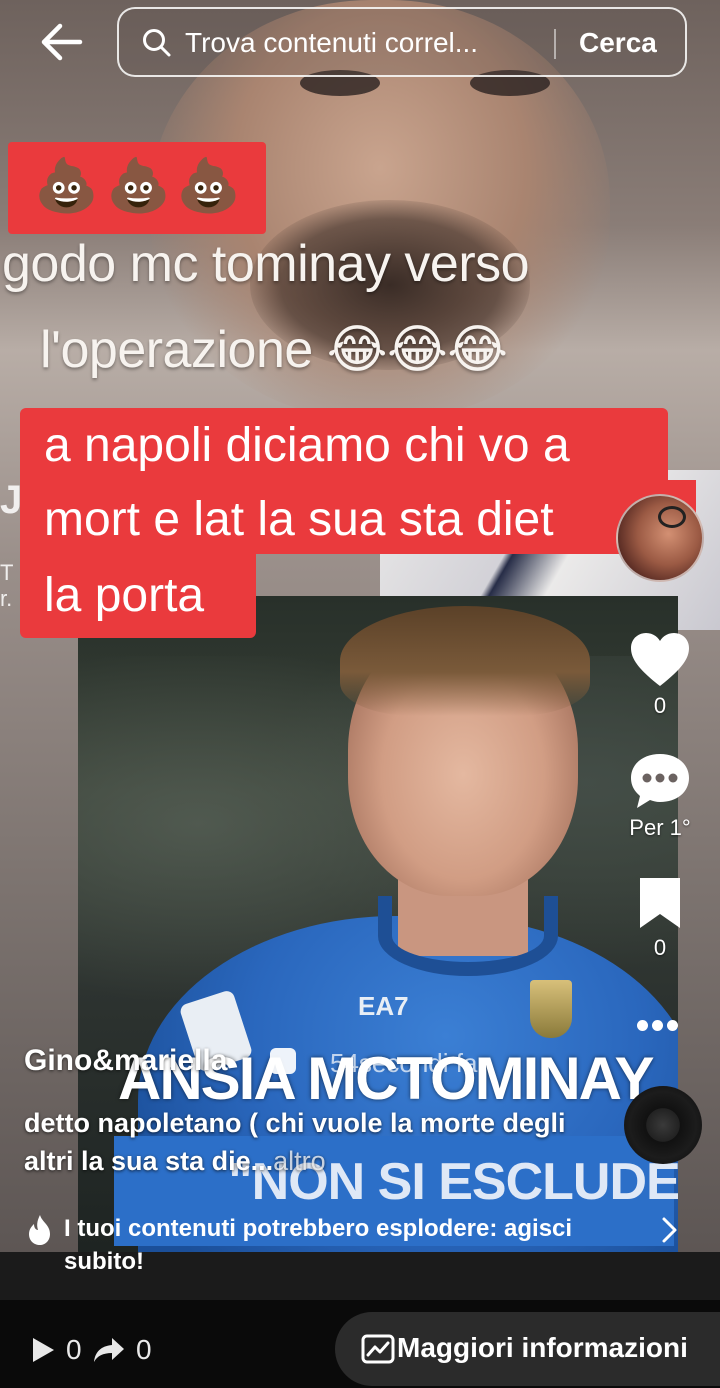 This screenshot has width=720, height=1388. What do you see at coordinates (551, 1009) in the screenshot?
I see `jersey-badge` at bounding box center [551, 1009].